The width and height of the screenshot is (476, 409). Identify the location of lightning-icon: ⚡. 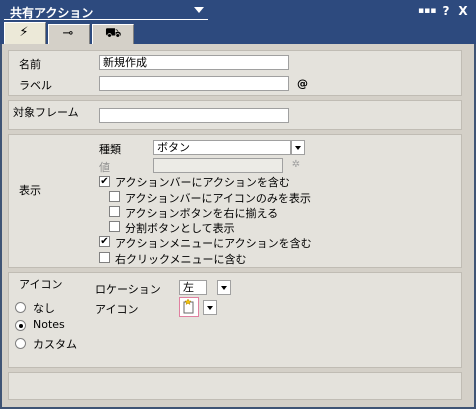
(24, 32).